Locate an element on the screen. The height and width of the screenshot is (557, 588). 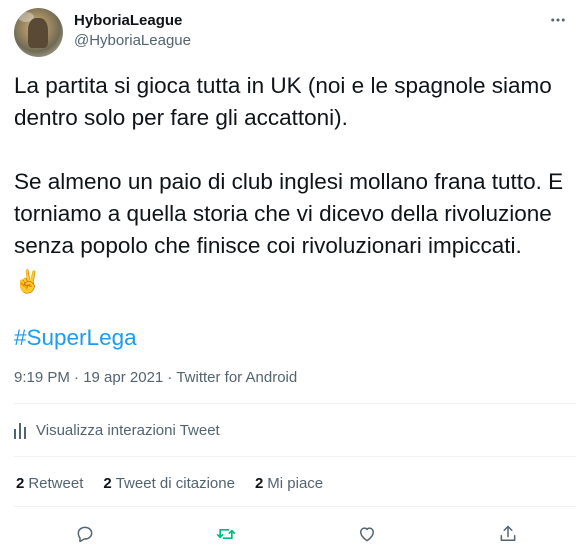
author-handle: @HyboriaLeague is located at coordinates (132, 41).